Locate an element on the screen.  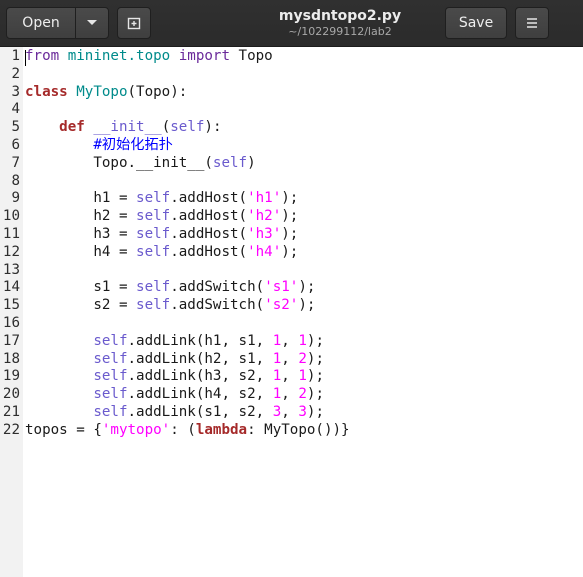
code-line: 8 is located at coordinates (291, 182).